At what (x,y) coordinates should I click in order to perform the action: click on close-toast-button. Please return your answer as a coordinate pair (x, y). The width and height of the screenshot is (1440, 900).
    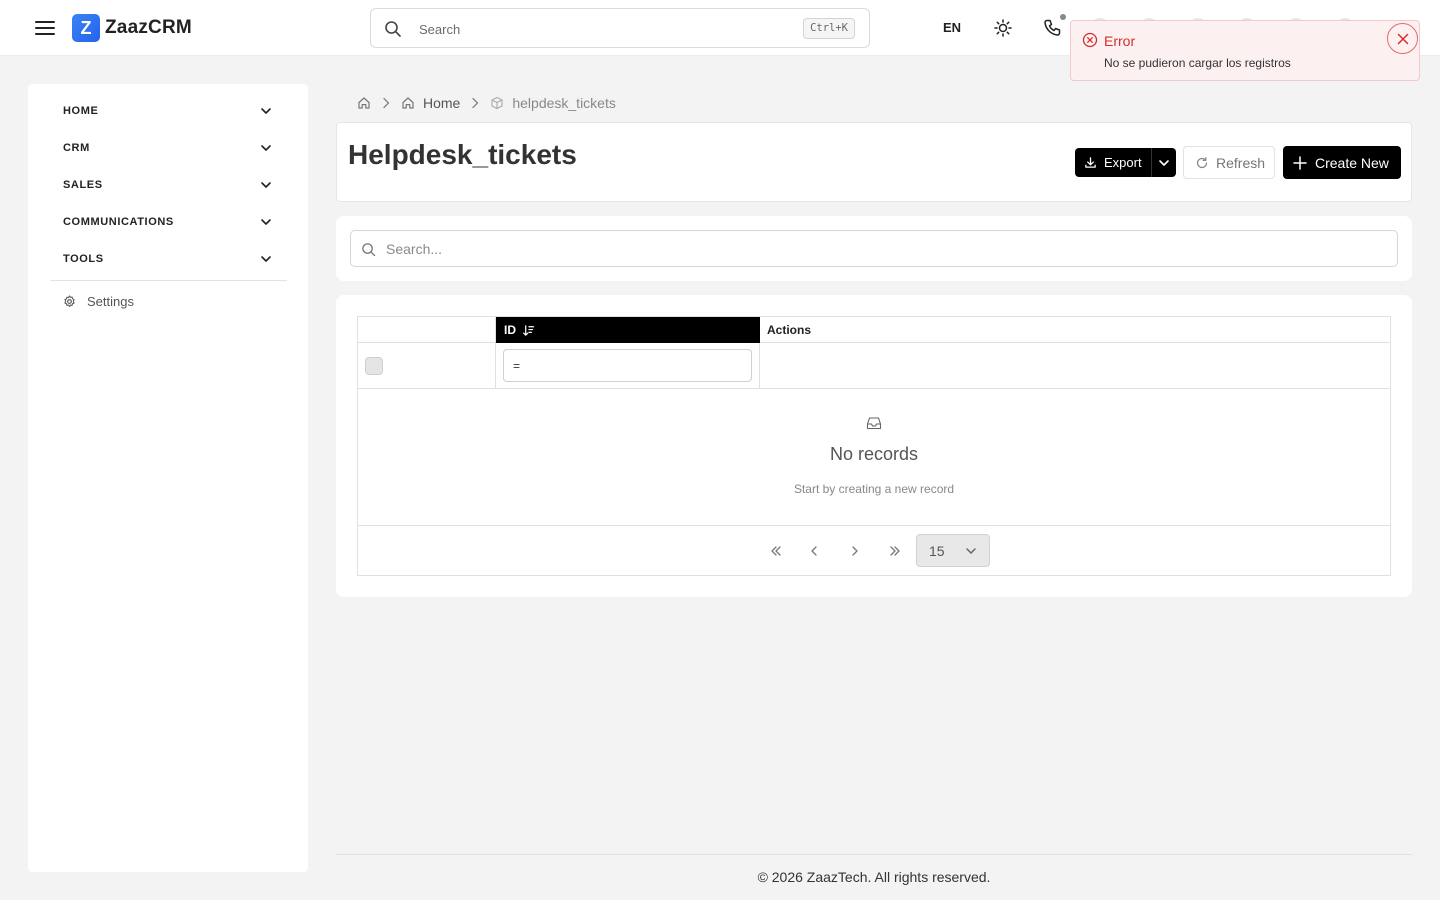
    Looking at the image, I should click on (1402, 38).